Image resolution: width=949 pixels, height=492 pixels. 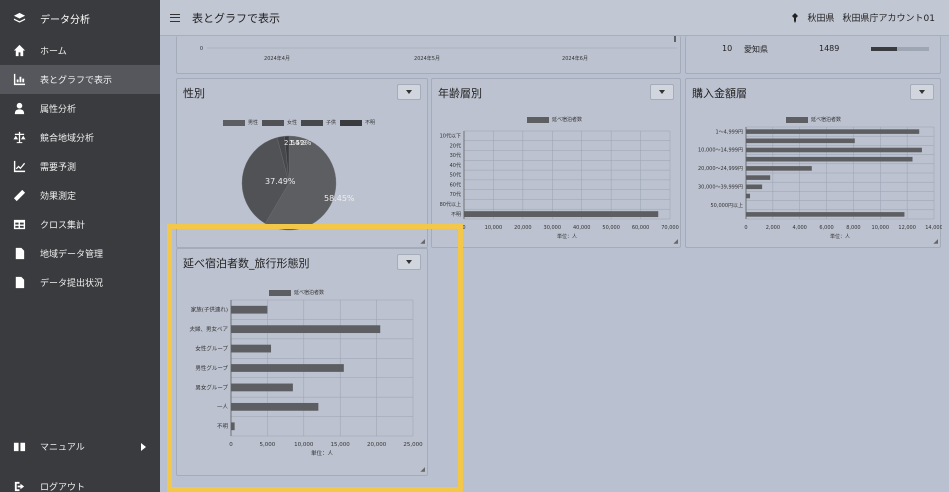 I want to click on y-tick-label: 0, so click(x=201, y=49).